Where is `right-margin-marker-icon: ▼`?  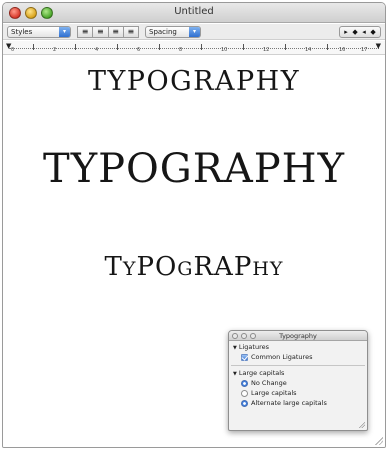
right-margin-marker-icon: ▼ is located at coordinates (378, 46).